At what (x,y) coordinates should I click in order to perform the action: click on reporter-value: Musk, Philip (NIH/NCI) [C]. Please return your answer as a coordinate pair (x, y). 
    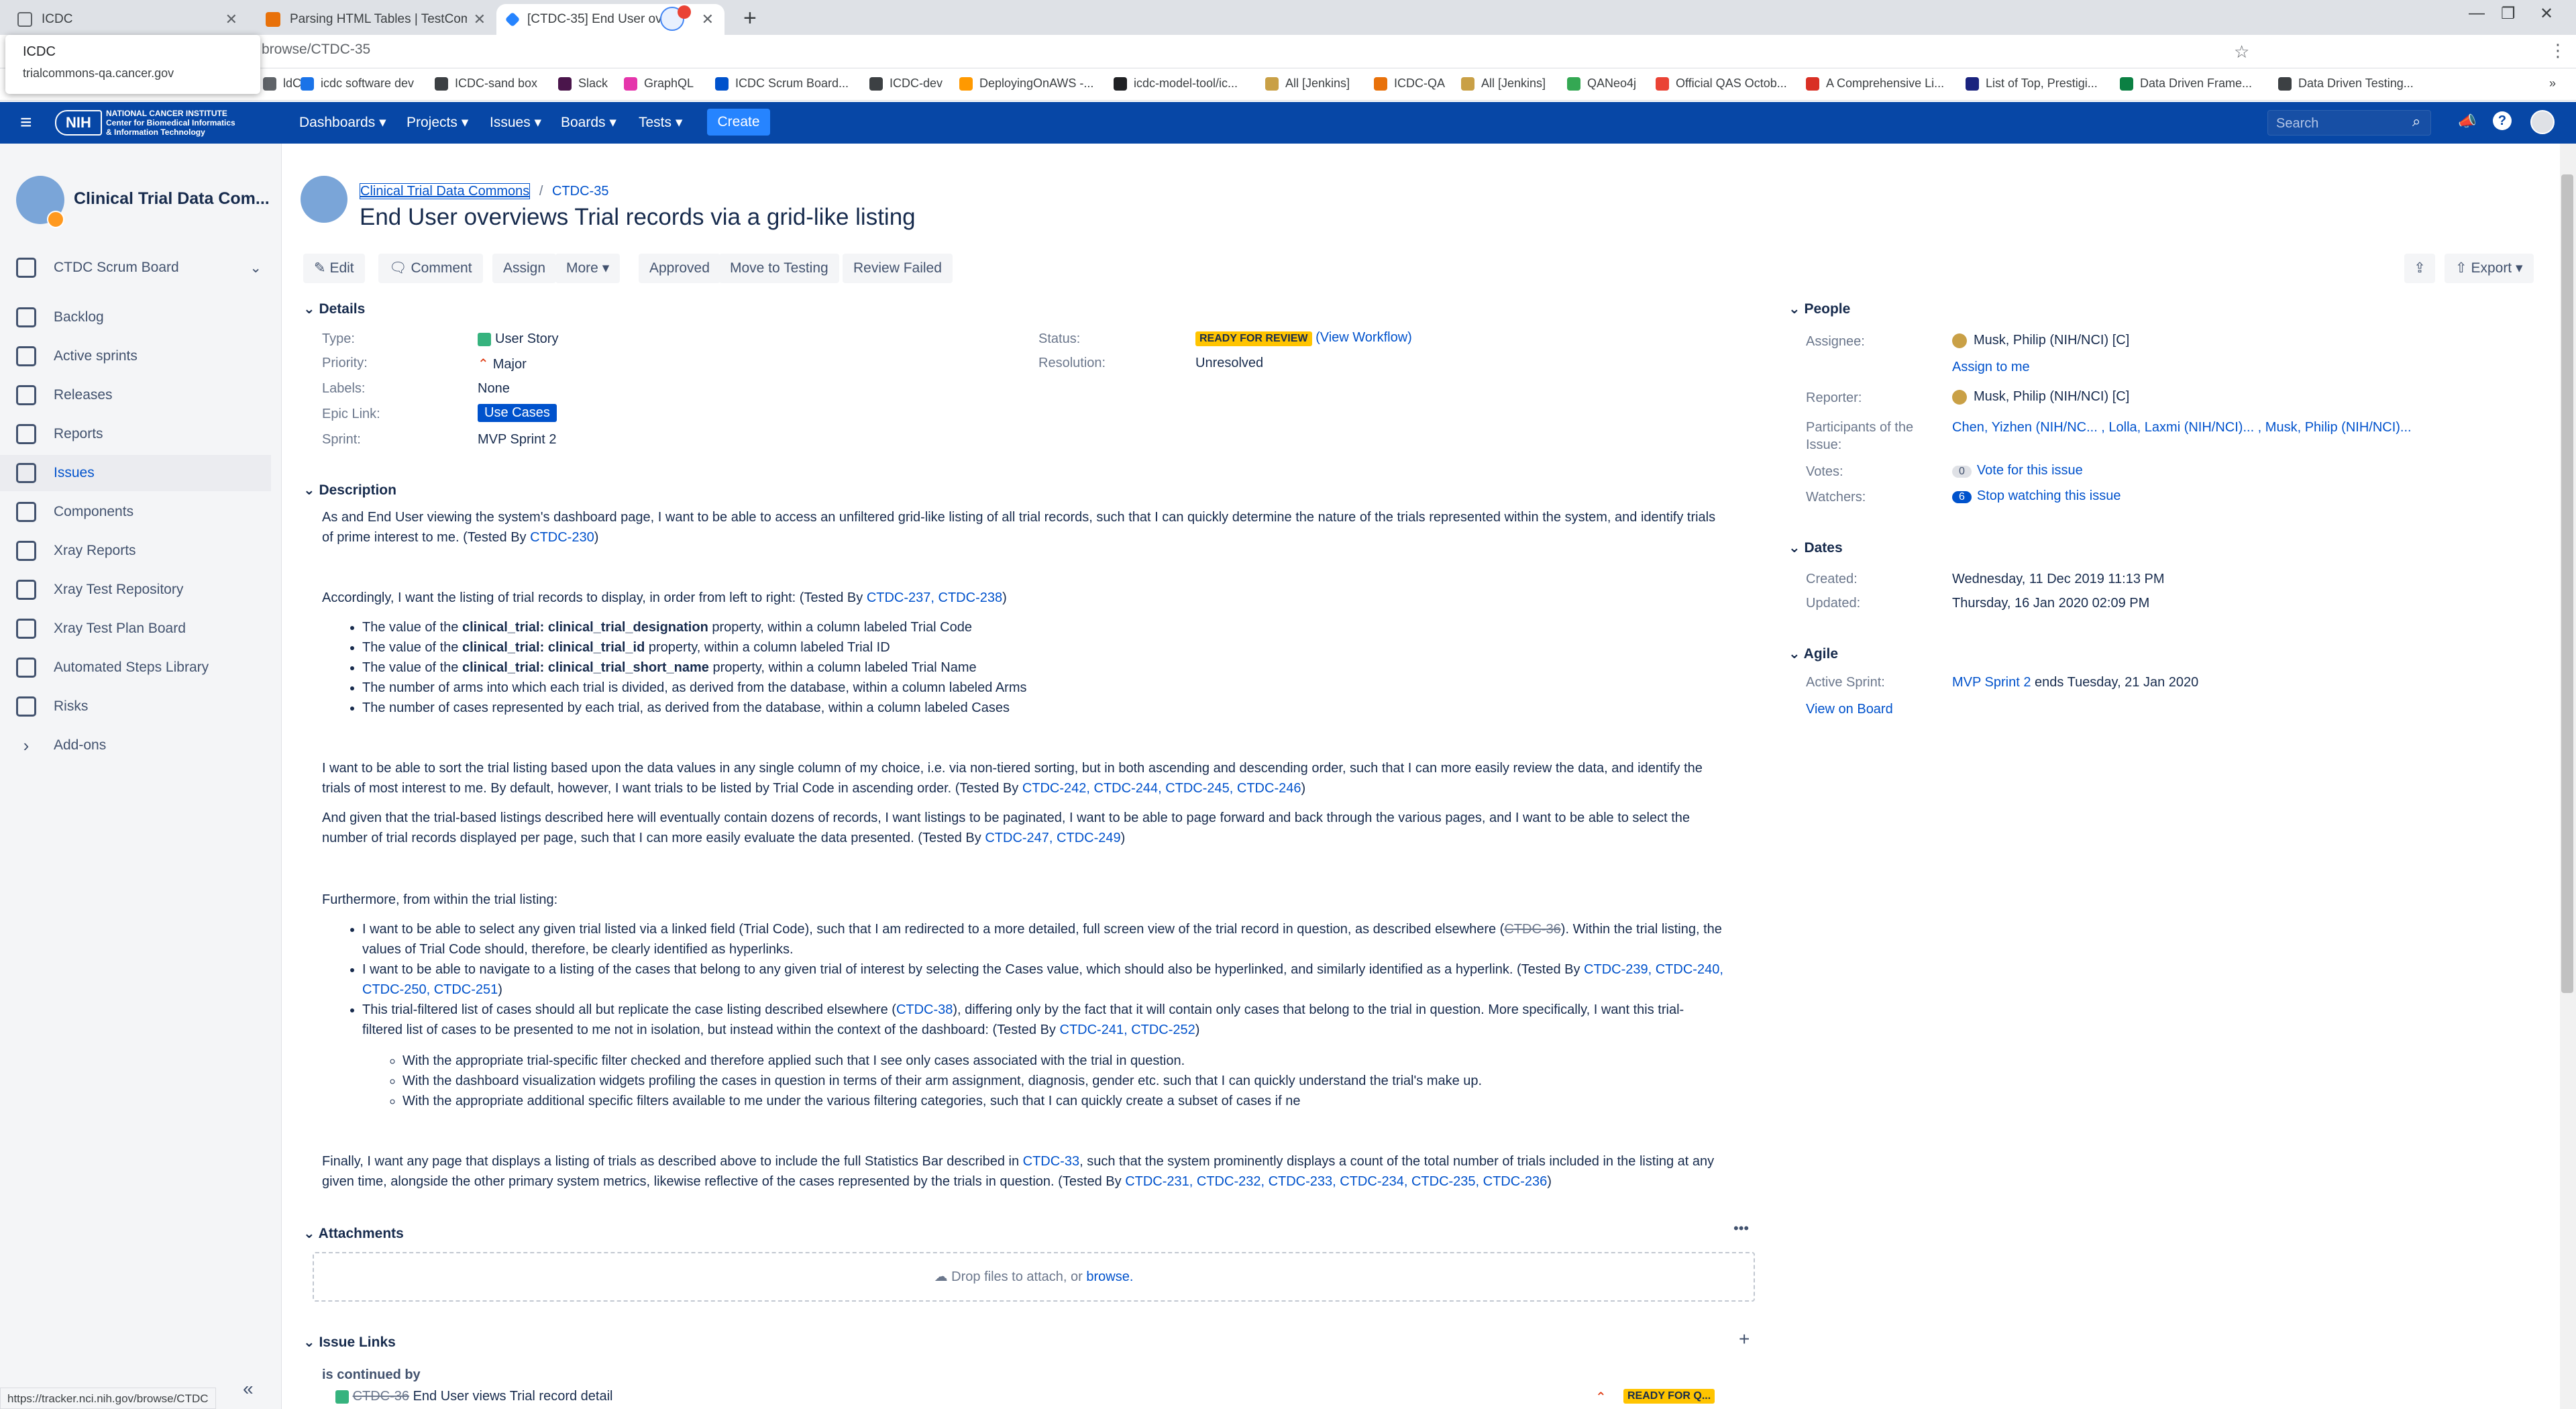
    Looking at the image, I should click on (2040, 397).